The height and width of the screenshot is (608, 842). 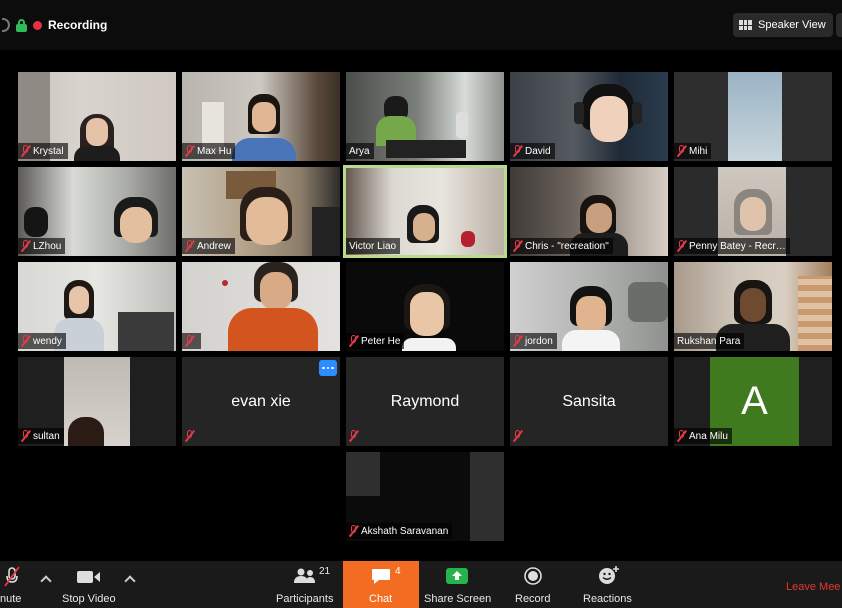 I want to click on share-screen-button: Share Screen, so click(x=457, y=584).